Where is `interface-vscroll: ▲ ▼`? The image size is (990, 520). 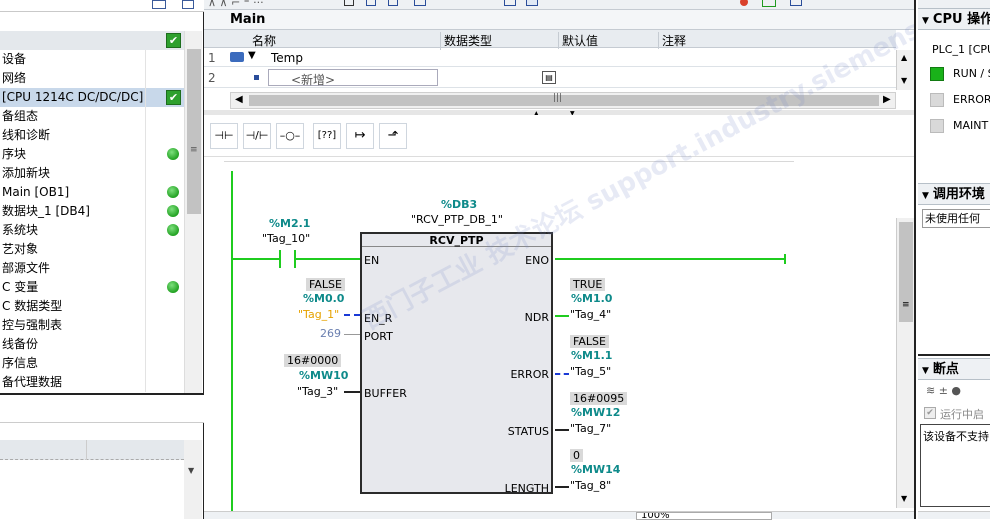
interface-vscroll: ▲ ▼ is located at coordinates (905, 70).